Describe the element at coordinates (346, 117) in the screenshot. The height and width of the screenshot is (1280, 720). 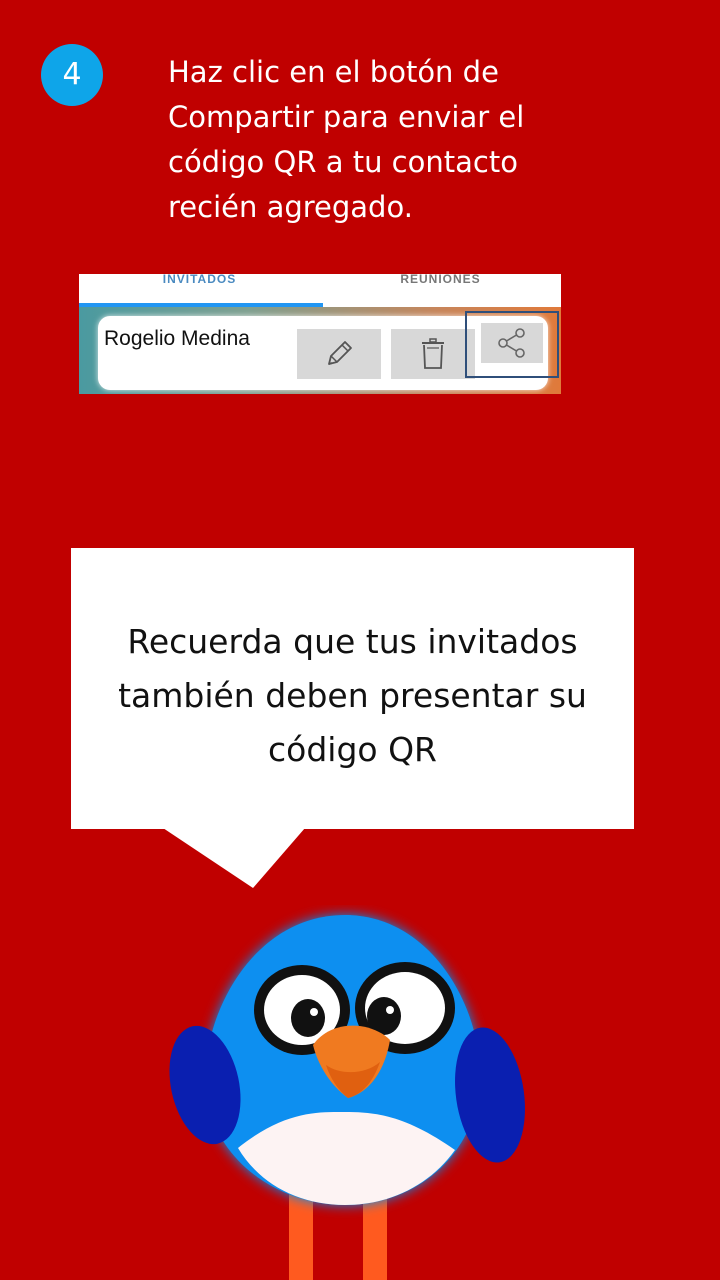
I see `instruction-line: Compartir para enviar el` at that location.